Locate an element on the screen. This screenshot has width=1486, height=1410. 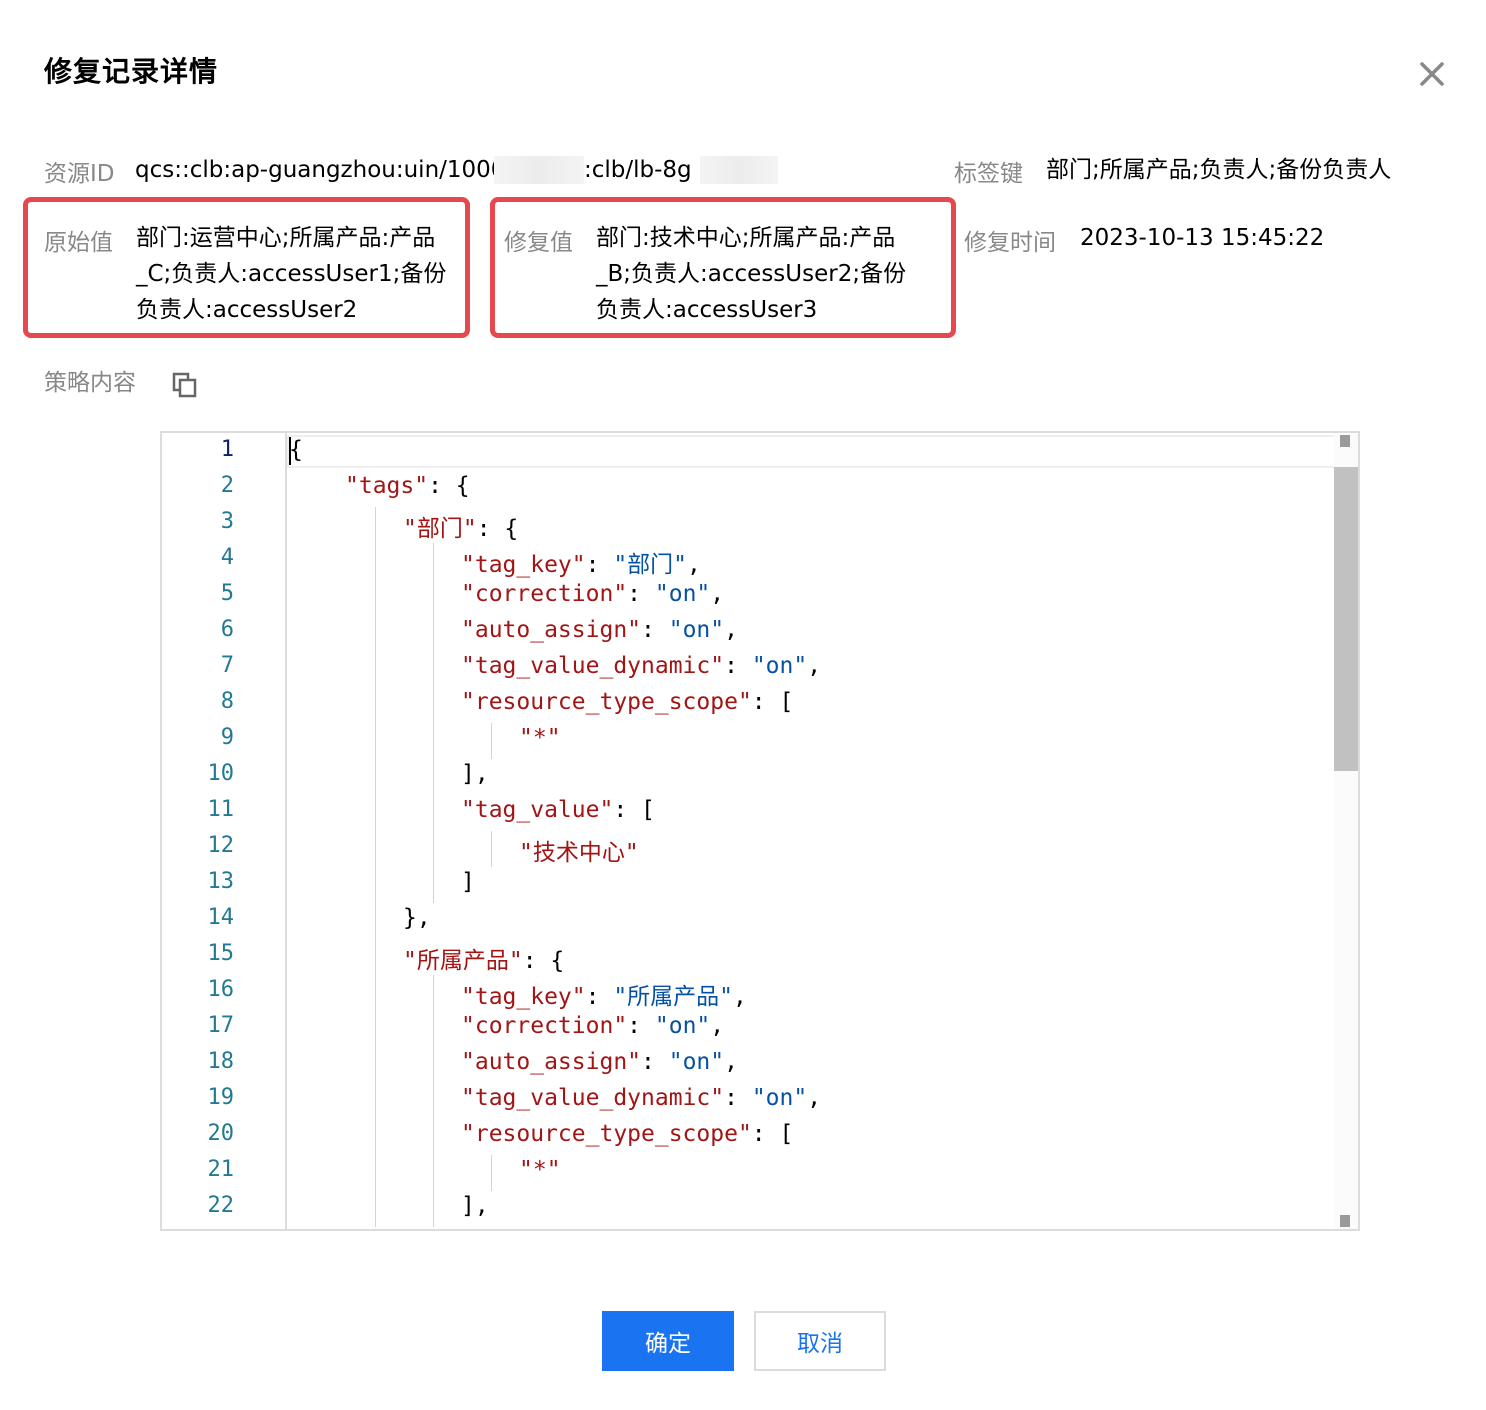
line-number: 6 is located at coordinates (227, 629).